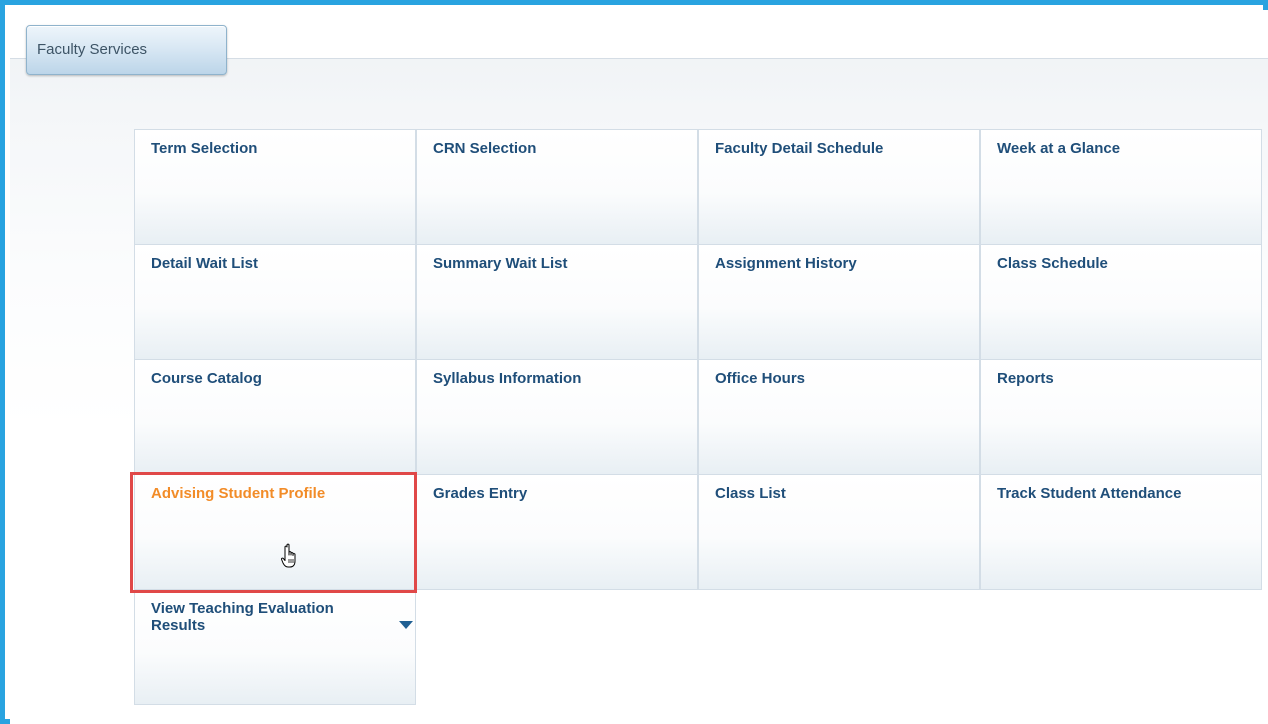 The width and height of the screenshot is (1268, 724). What do you see at coordinates (485, 148) in the screenshot?
I see `menu-tile-label: CRN Selection` at bounding box center [485, 148].